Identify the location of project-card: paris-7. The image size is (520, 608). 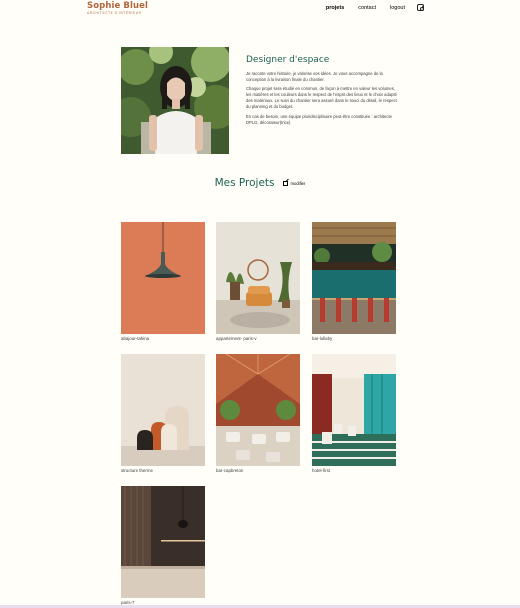
(163, 545).